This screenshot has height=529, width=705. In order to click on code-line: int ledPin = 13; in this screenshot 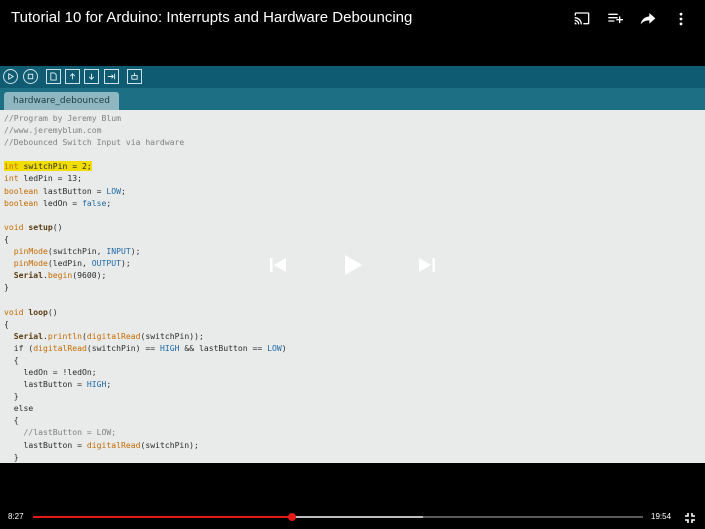, I will do `click(43, 178)`.